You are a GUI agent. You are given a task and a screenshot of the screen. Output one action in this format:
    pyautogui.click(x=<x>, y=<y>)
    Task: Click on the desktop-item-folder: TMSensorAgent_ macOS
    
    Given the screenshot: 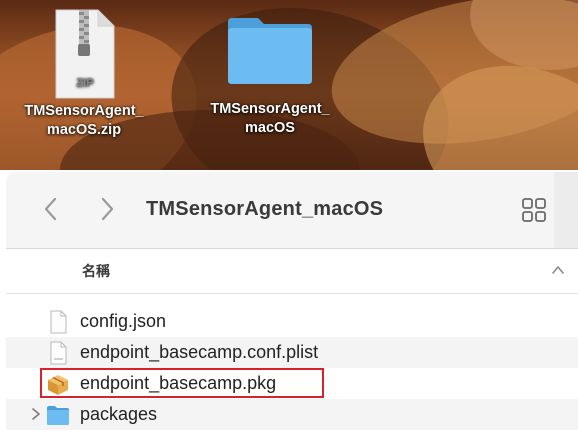 What is the action you would take?
    pyautogui.click(x=270, y=76)
    